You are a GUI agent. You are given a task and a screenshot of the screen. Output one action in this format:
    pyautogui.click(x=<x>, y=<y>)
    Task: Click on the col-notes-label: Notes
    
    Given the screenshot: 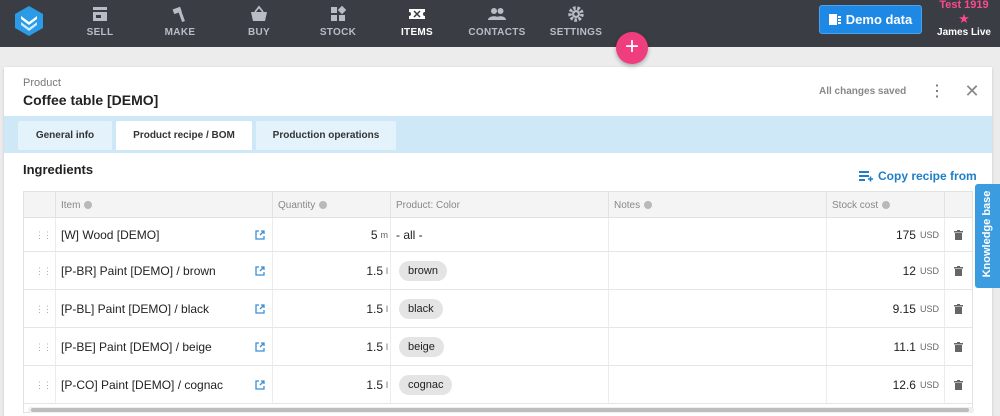 What is the action you would take?
    pyautogui.click(x=627, y=205)
    